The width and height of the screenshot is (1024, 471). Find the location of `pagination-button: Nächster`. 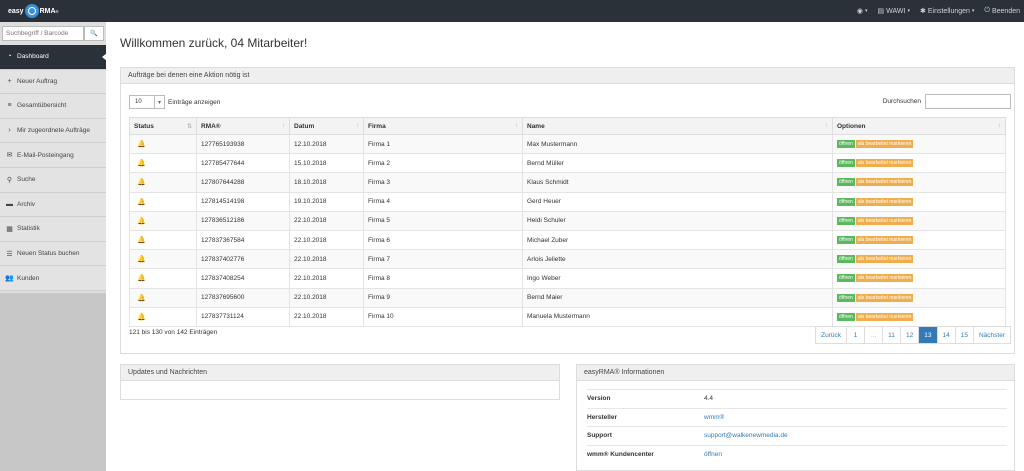

pagination-button: Nächster is located at coordinates (991, 335).